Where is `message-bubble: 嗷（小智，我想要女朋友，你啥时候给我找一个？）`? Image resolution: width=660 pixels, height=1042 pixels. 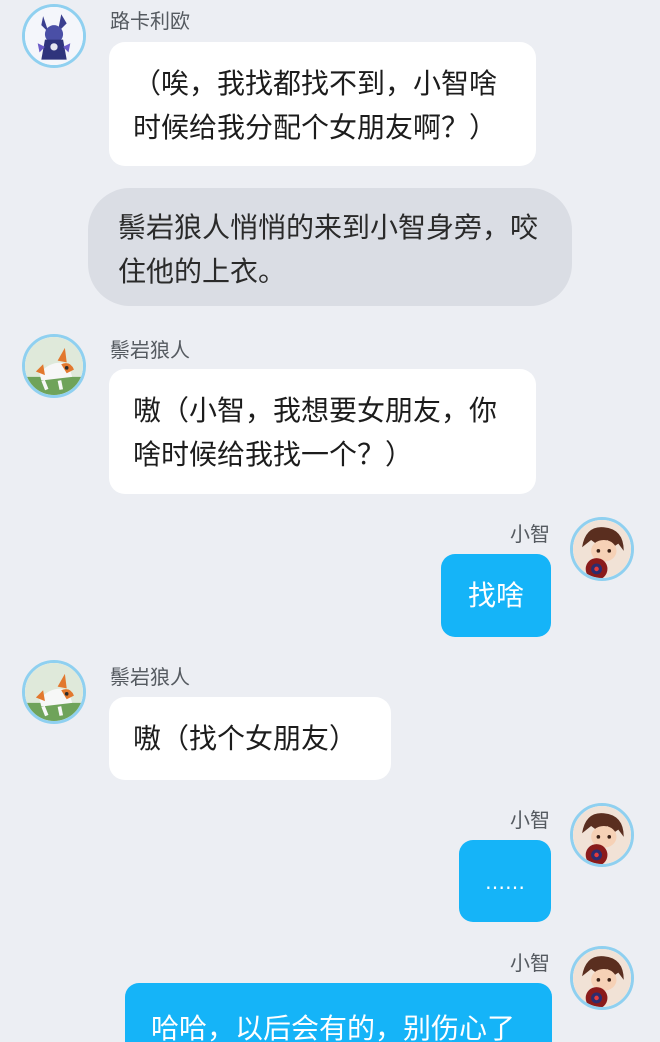
message-bubble: 嗷（小智，我想要女朋友，你啥时候给我找一个？） is located at coordinates (322, 431).